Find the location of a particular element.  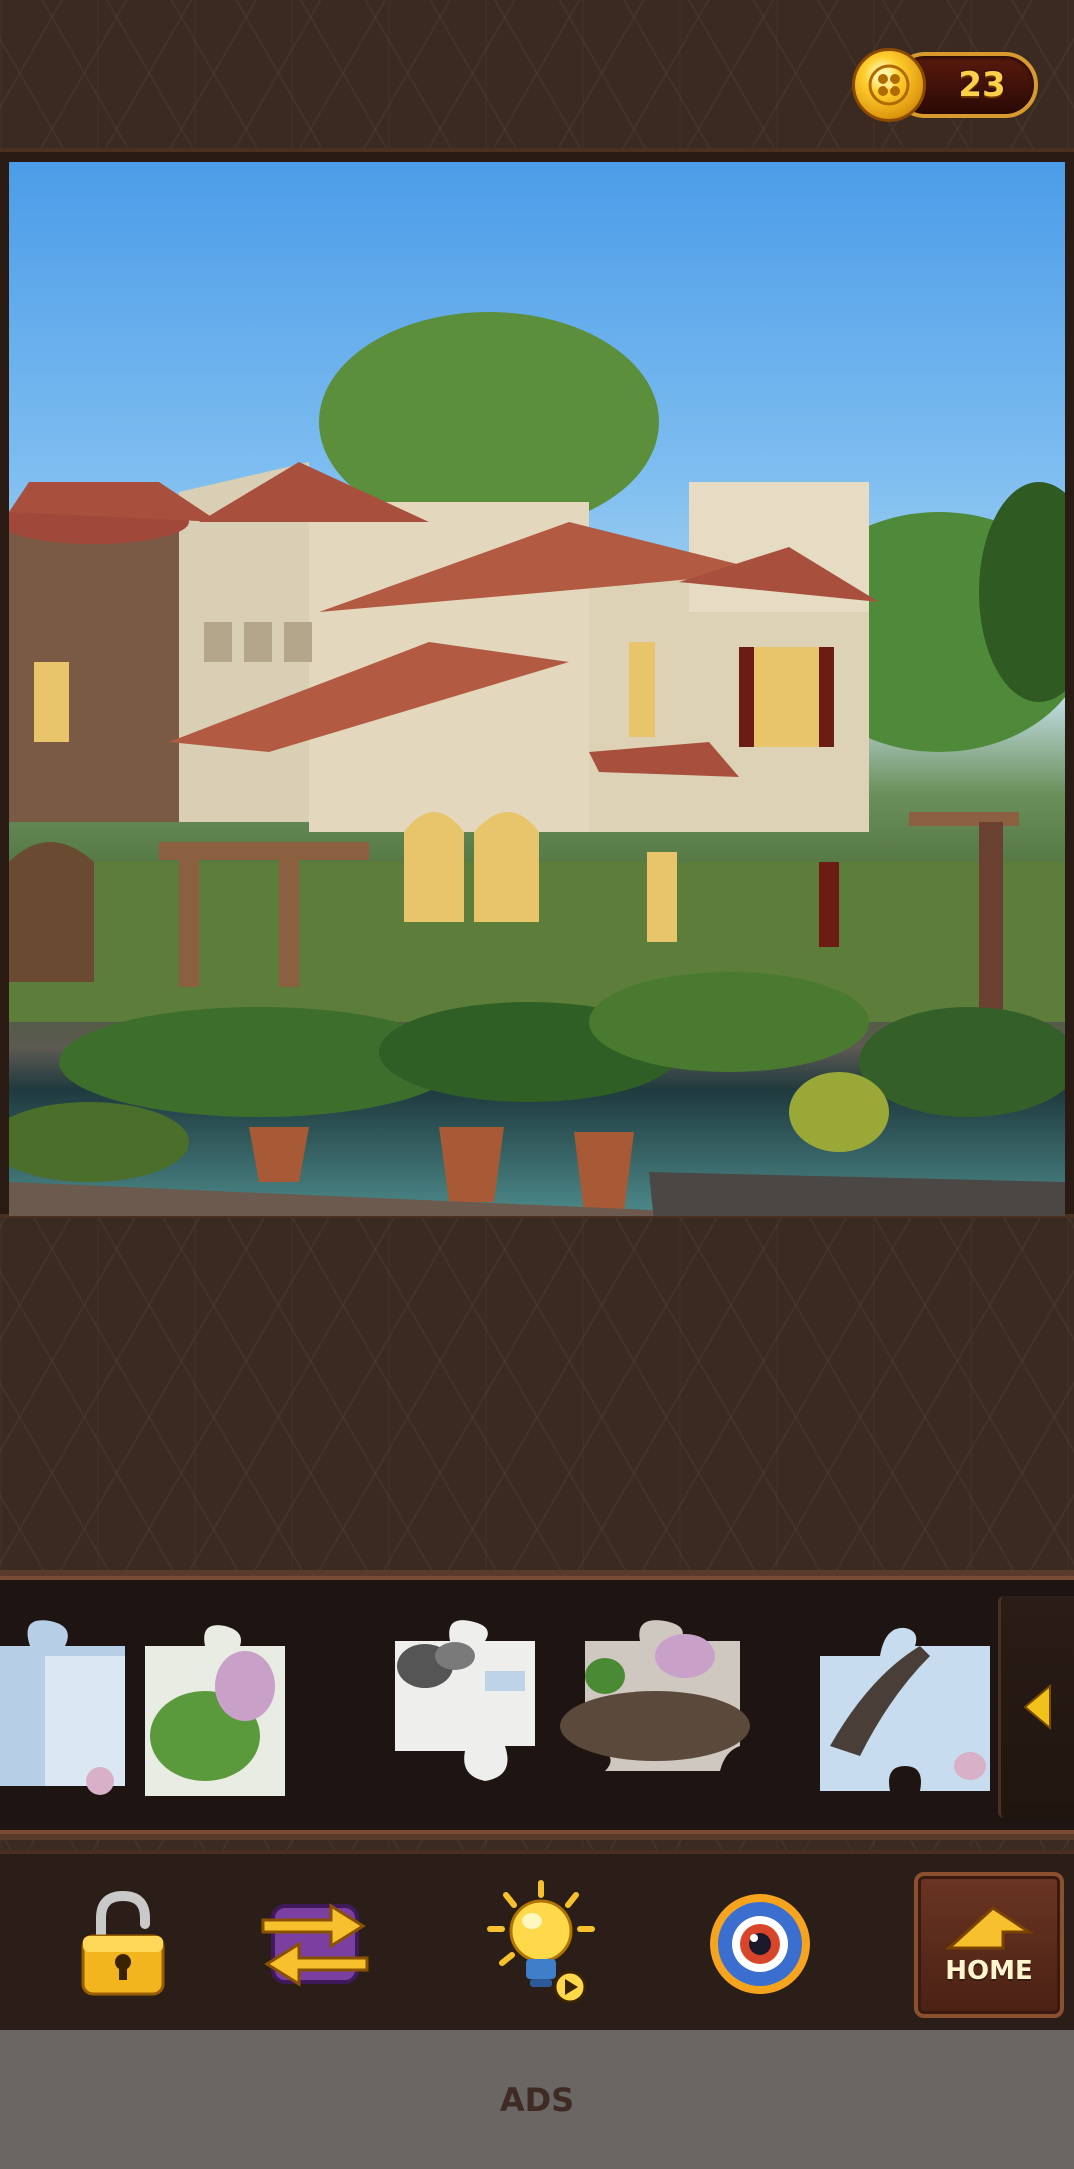

home-arrow-icon is located at coordinates (989, 1928).